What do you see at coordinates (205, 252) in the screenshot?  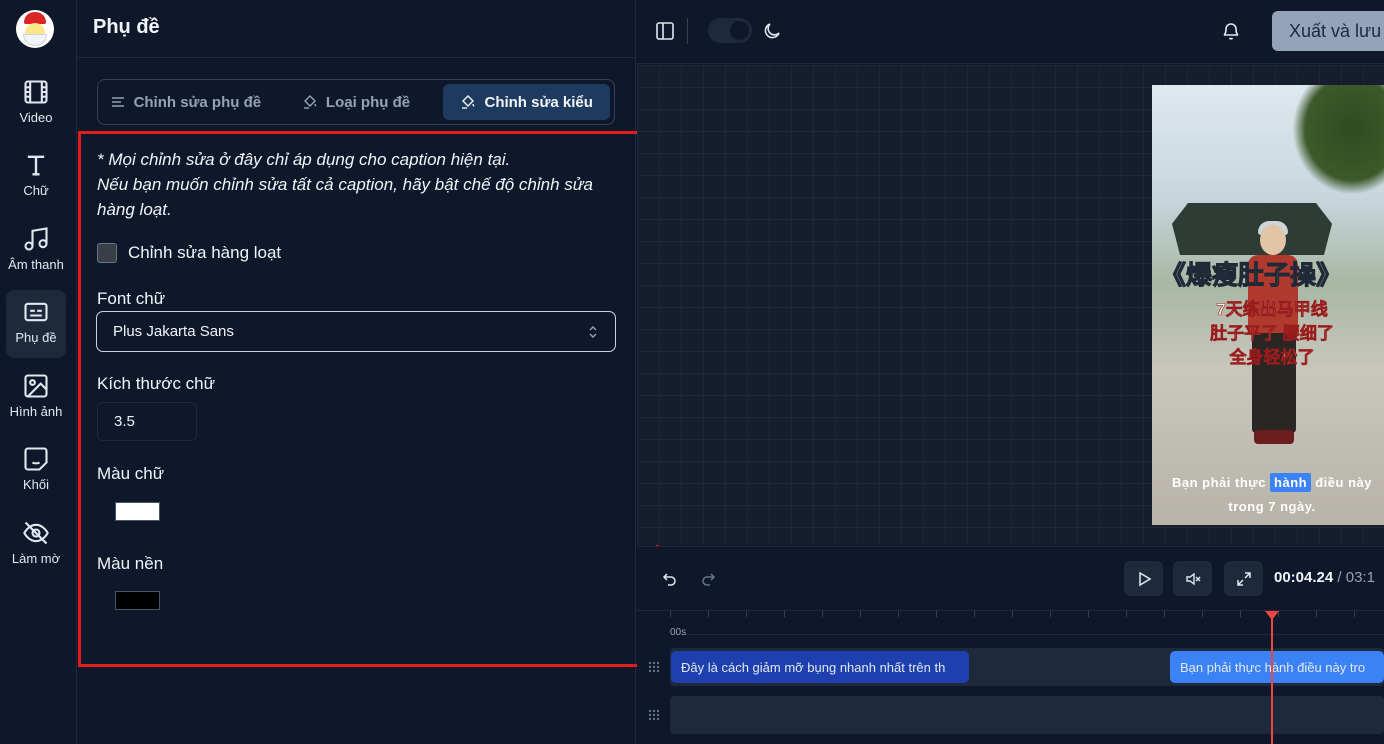 I see `bulk-edit-label: Chỉnh sửa hàng loạt` at bounding box center [205, 252].